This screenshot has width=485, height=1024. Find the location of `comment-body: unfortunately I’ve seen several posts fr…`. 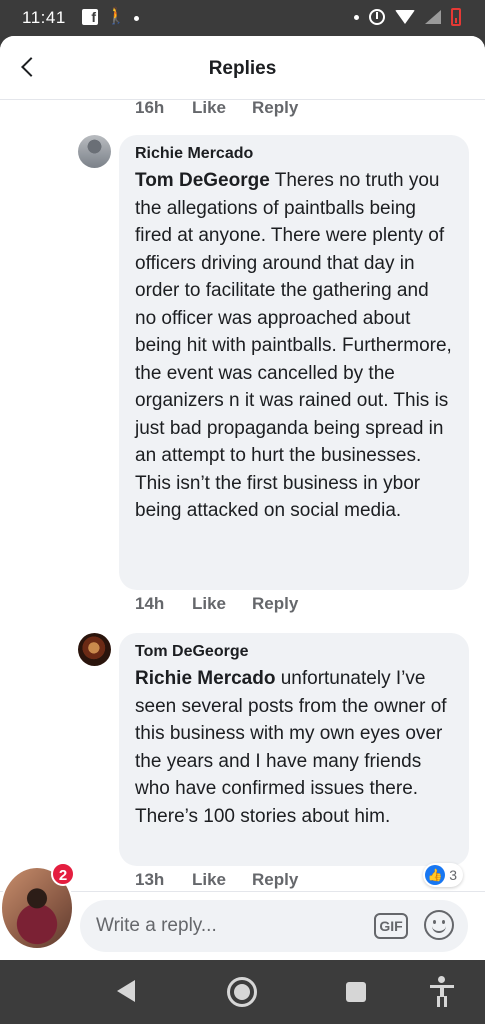

comment-body: unfortunately I’ve seen several posts fr… is located at coordinates (291, 747).